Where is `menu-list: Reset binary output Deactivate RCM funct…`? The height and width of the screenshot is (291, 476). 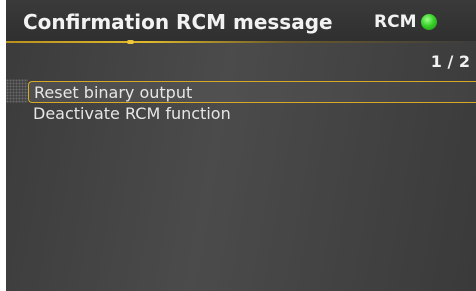 menu-list: Reset binary output Deactivate RCM funct… is located at coordinates (252, 103).